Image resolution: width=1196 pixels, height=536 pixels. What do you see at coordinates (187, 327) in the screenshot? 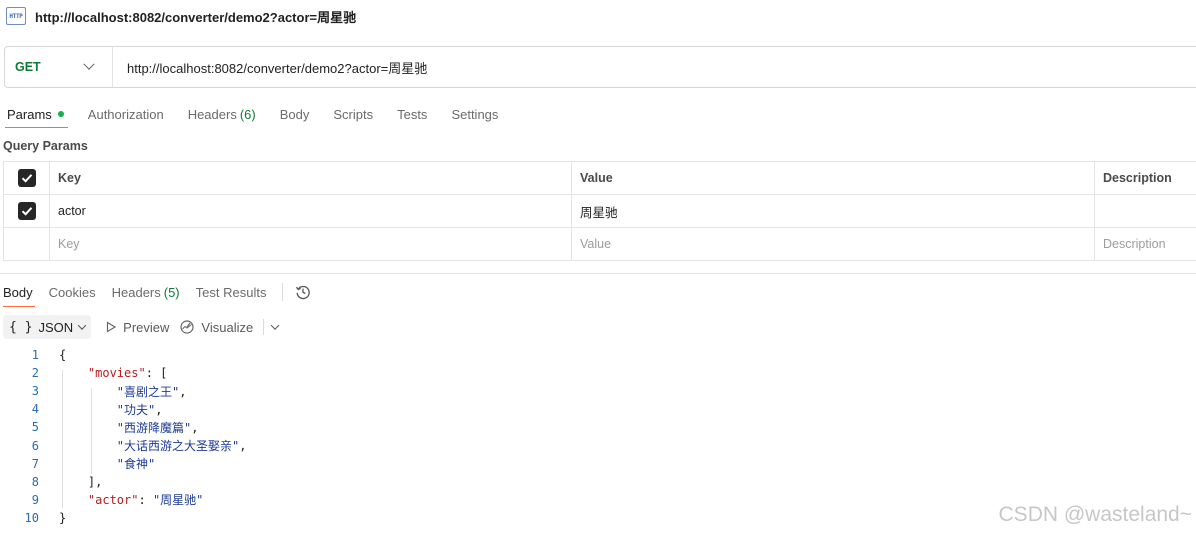
I see `visualize-icon` at bounding box center [187, 327].